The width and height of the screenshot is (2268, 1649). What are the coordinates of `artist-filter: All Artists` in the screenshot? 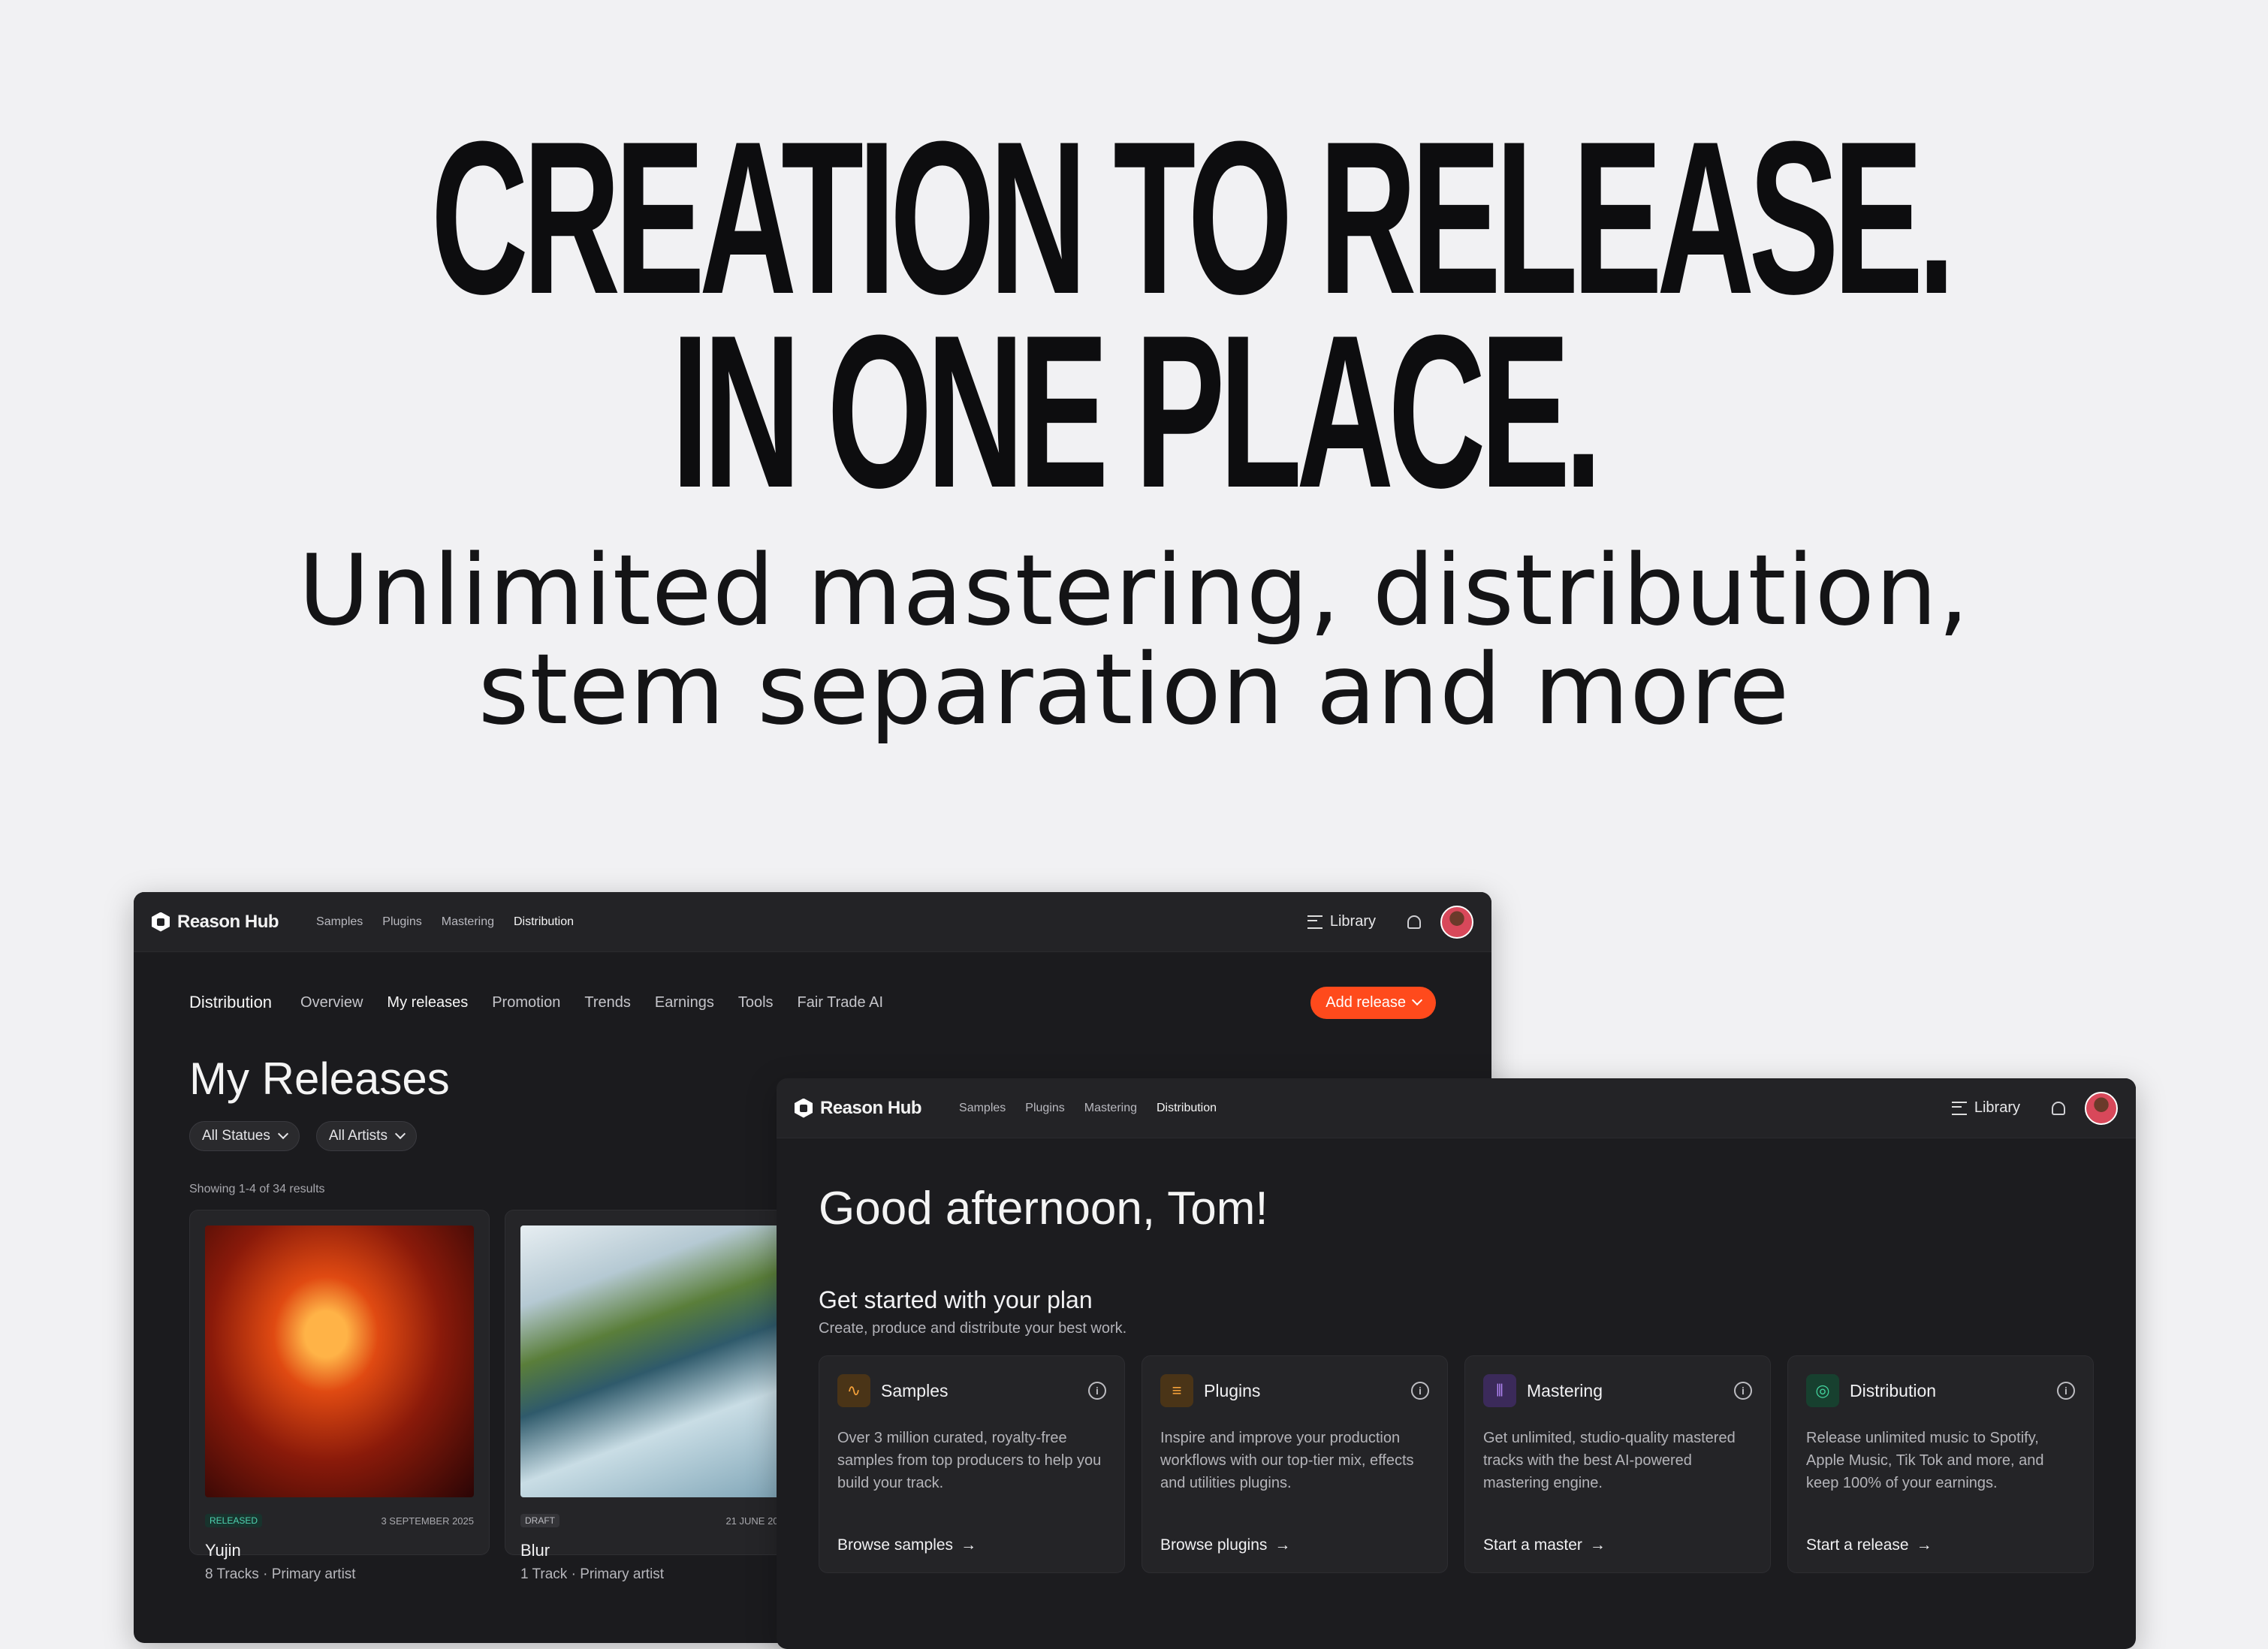 It's located at (366, 1136).